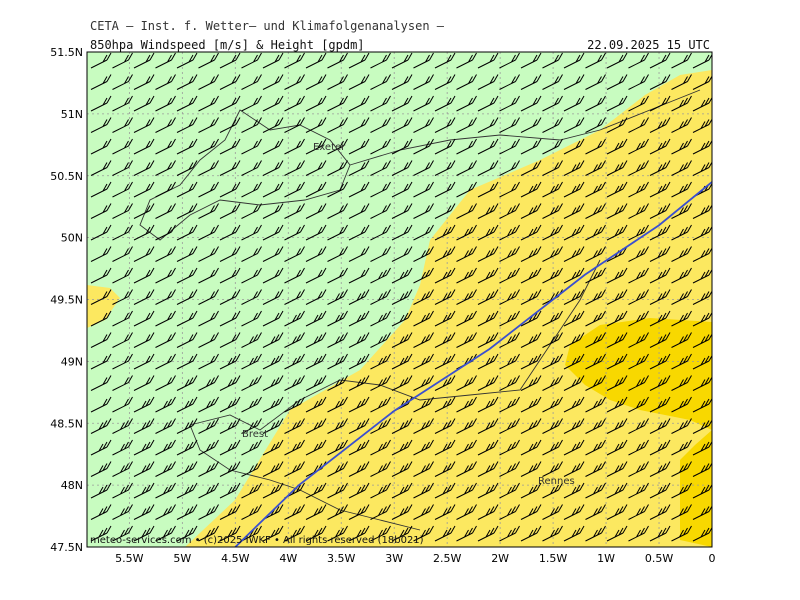 Image resolution: width=800 pixels, height=600 pixels. What do you see at coordinates (129, 558) in the screenshot?
I see `lon-tick-label: 5.5W` at bounding box center [129, 558].